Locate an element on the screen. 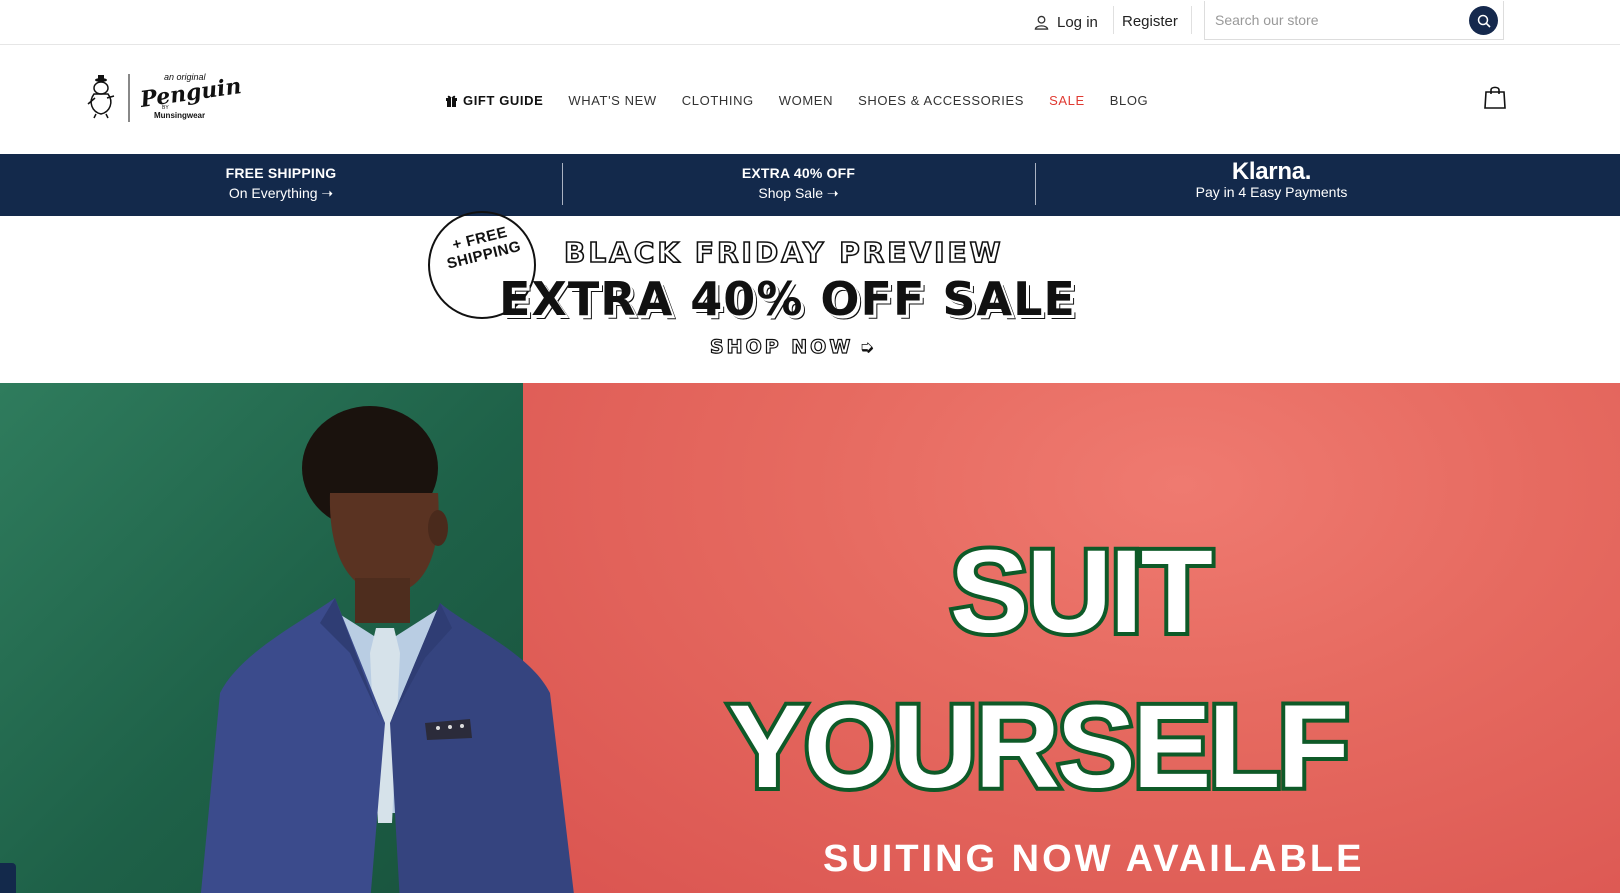  nav-item-clothing: CLOTHING is located at coordinates (718, 100).